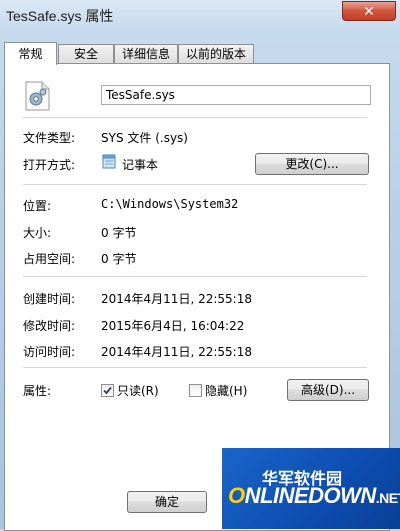 Image resolution: width=400 pixels, height=531 pixels. Describe the element at coordinates (119, 259) in the screenshot. I see `size-on-disk-value: 0 字节` at that location.